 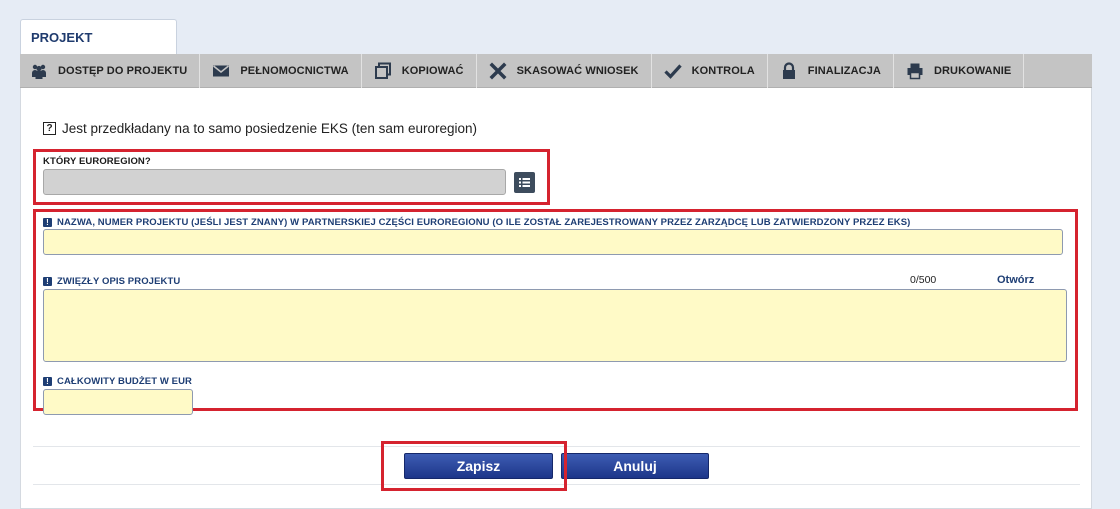 What do you see at coordinates (789, 71) in the screenshot?
I see `lock-icon` at bounding box center [789, 71].